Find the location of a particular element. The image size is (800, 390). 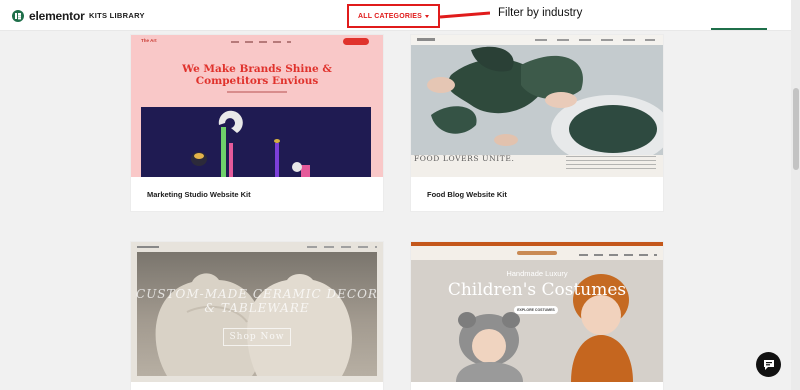

kit-preview-image: FOOD LOVERS UNITE. is located at coordinates (537, 106).